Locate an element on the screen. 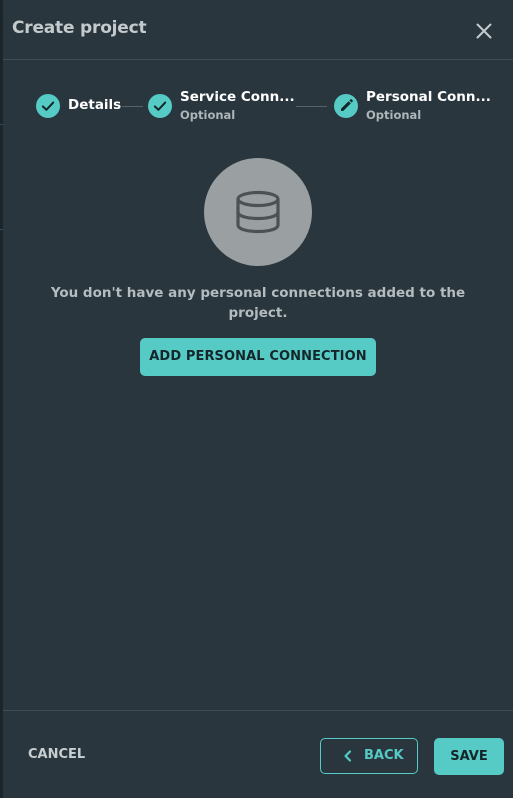 This screenshot has height=798, width=513. database-icon is located at coordinates (258, 212).